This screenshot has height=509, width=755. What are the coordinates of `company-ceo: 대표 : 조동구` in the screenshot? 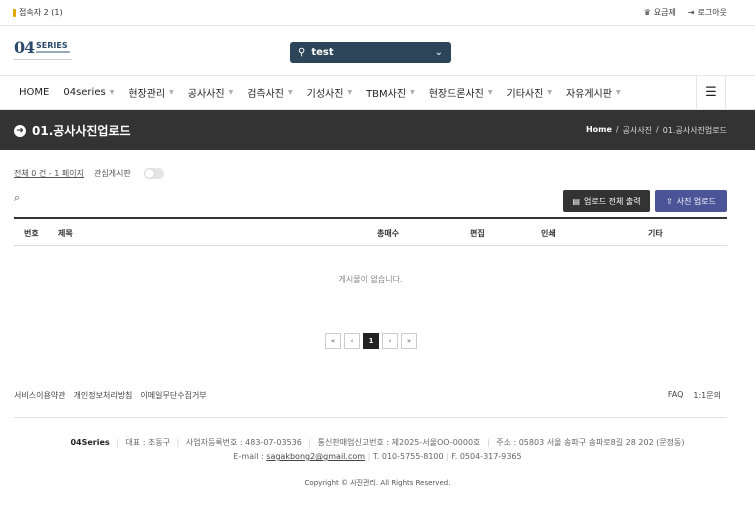 It's located at (148, 442).